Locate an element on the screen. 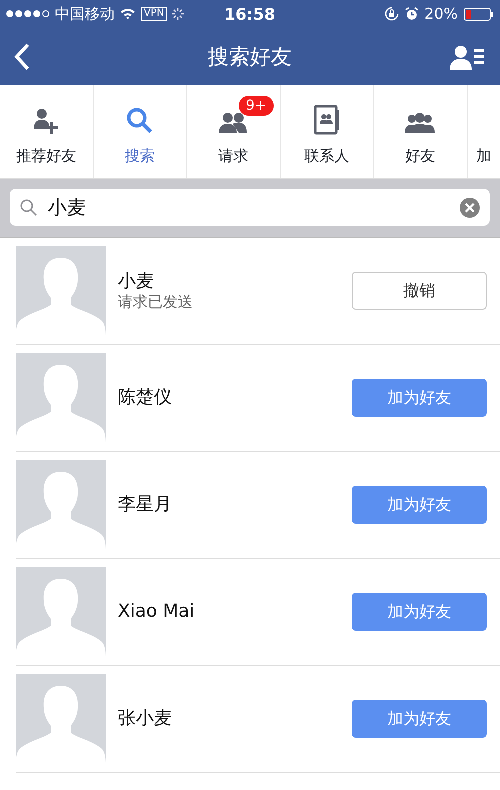 The height and width of the screenshot is (790, 500). request-status: 请求已发送 is located at coordinates (156, 302).